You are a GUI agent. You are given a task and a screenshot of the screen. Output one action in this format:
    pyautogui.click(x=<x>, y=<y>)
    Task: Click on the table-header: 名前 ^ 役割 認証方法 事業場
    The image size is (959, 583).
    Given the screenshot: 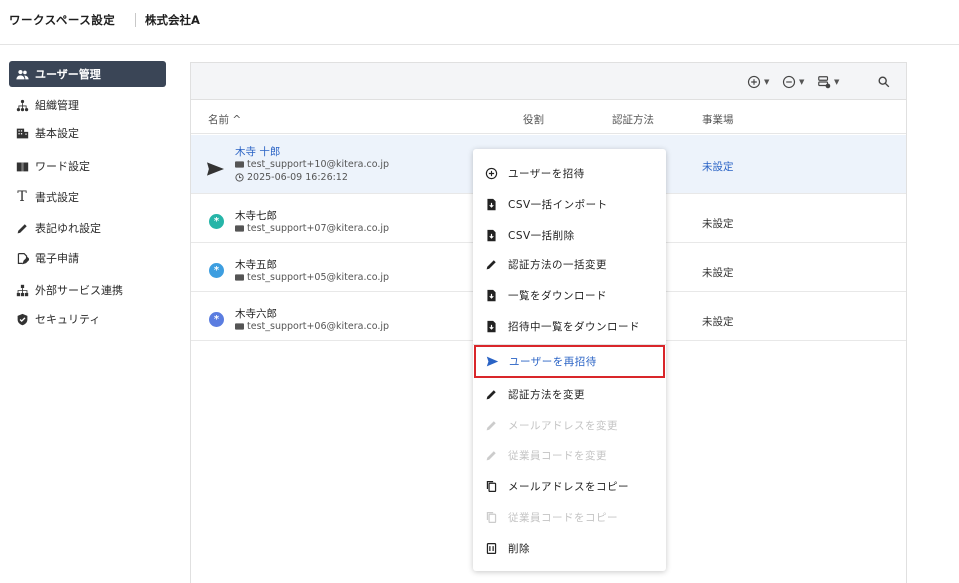 What is the action you would take?
    pyautogui.click(x=548, y=117)
    